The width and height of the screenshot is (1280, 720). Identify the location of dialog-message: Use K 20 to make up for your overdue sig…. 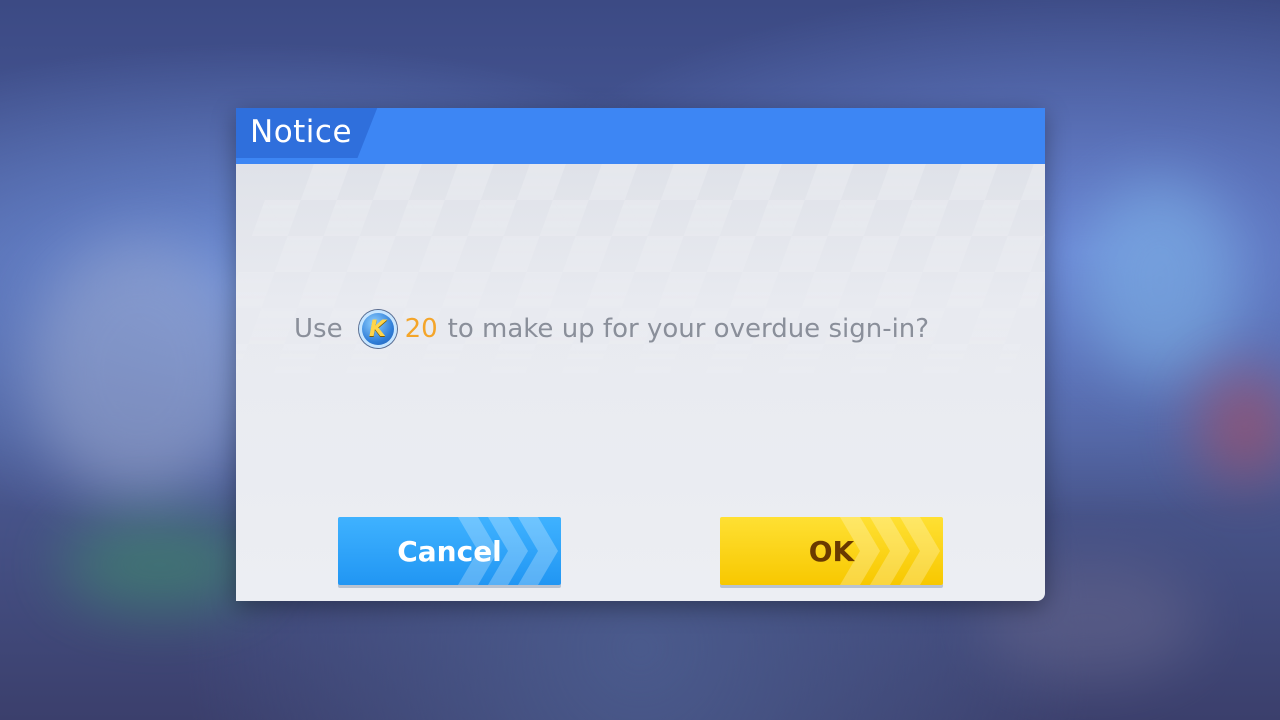
(644, 329).